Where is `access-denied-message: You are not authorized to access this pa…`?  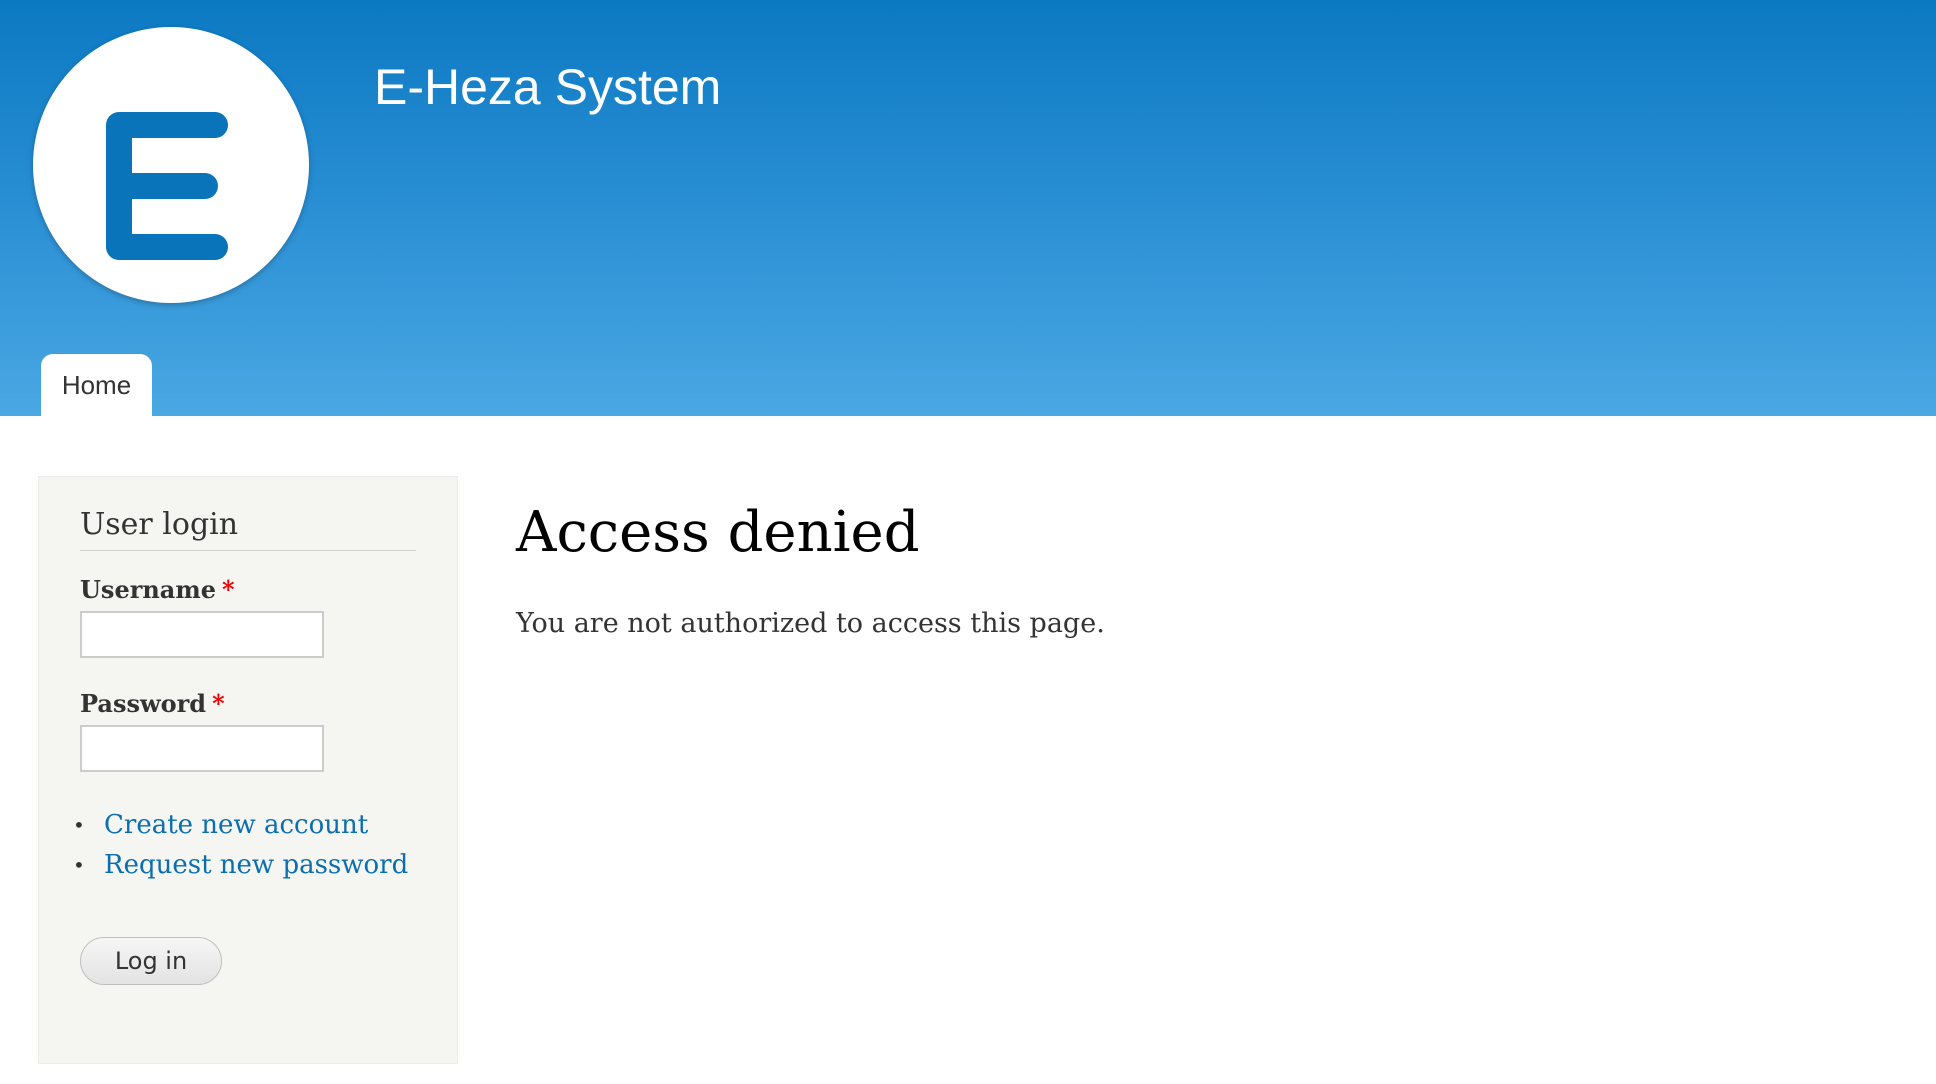 access-denied-message: You are not authorized to access this pa… is located at coordinates (810, 623).